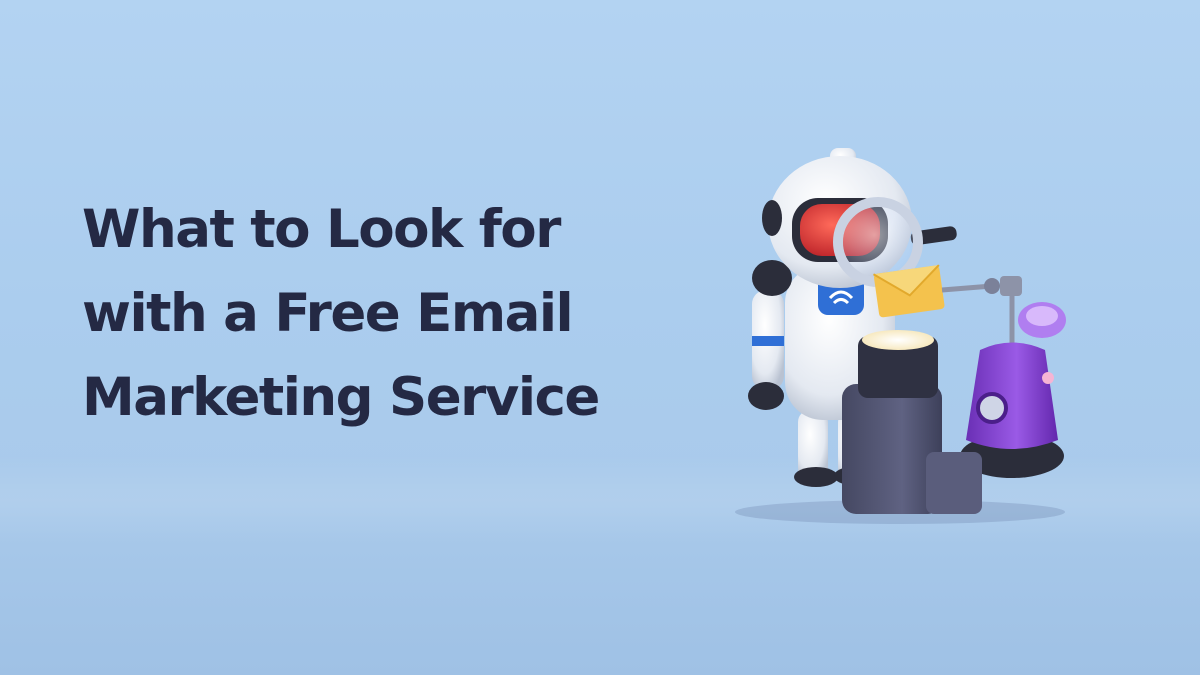  I want to click on purple-robot-light, so click(1048, 378).